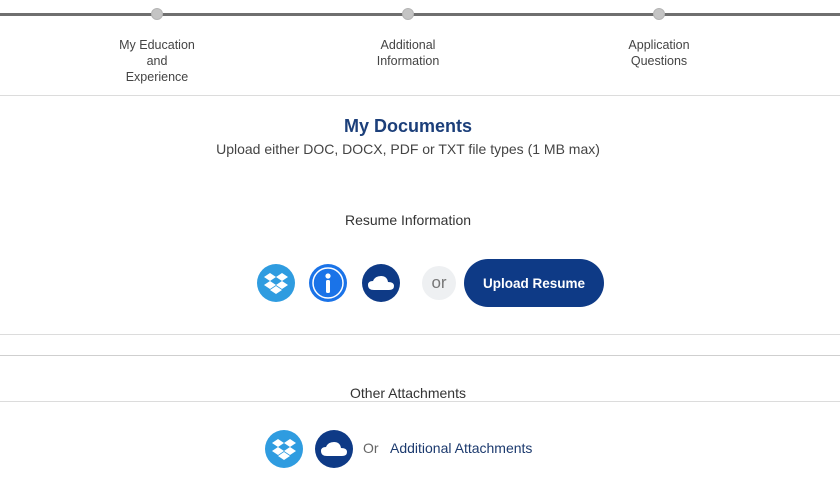 The height and width of the screenshot is (480, 840). What do you see at coordinates (328, 283) in the screenshot?
I see `indeed-icon` at bounding box center [328, 283].